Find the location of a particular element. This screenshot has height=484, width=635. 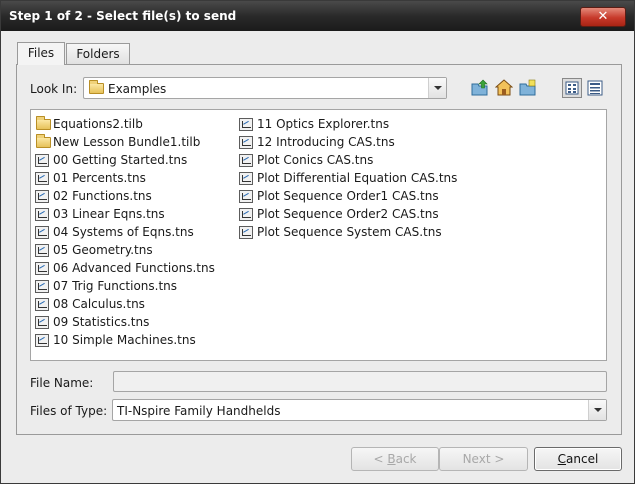

file-item: 00 Getting Started.tns is located at coordinates (124, 160).